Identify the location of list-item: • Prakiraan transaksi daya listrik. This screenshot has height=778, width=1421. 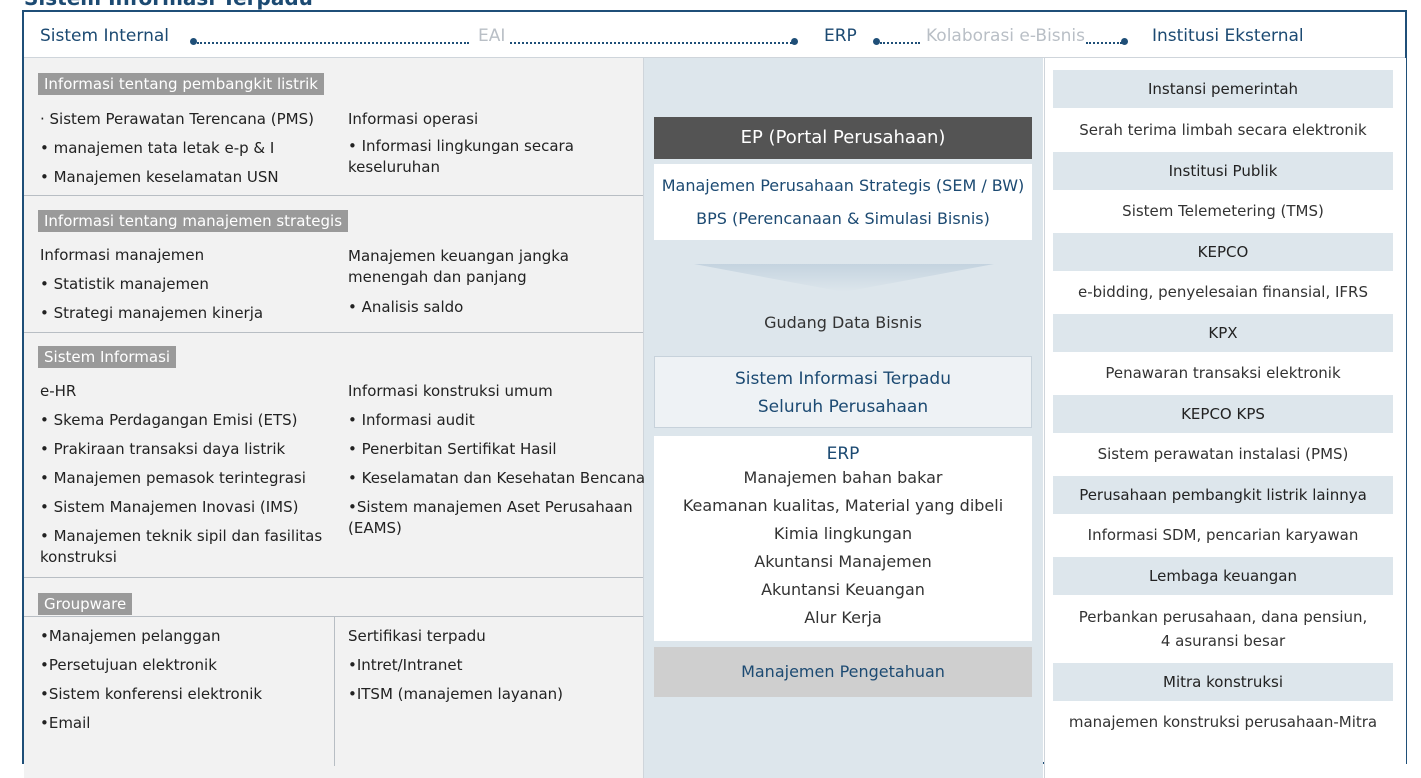
(163, 449).